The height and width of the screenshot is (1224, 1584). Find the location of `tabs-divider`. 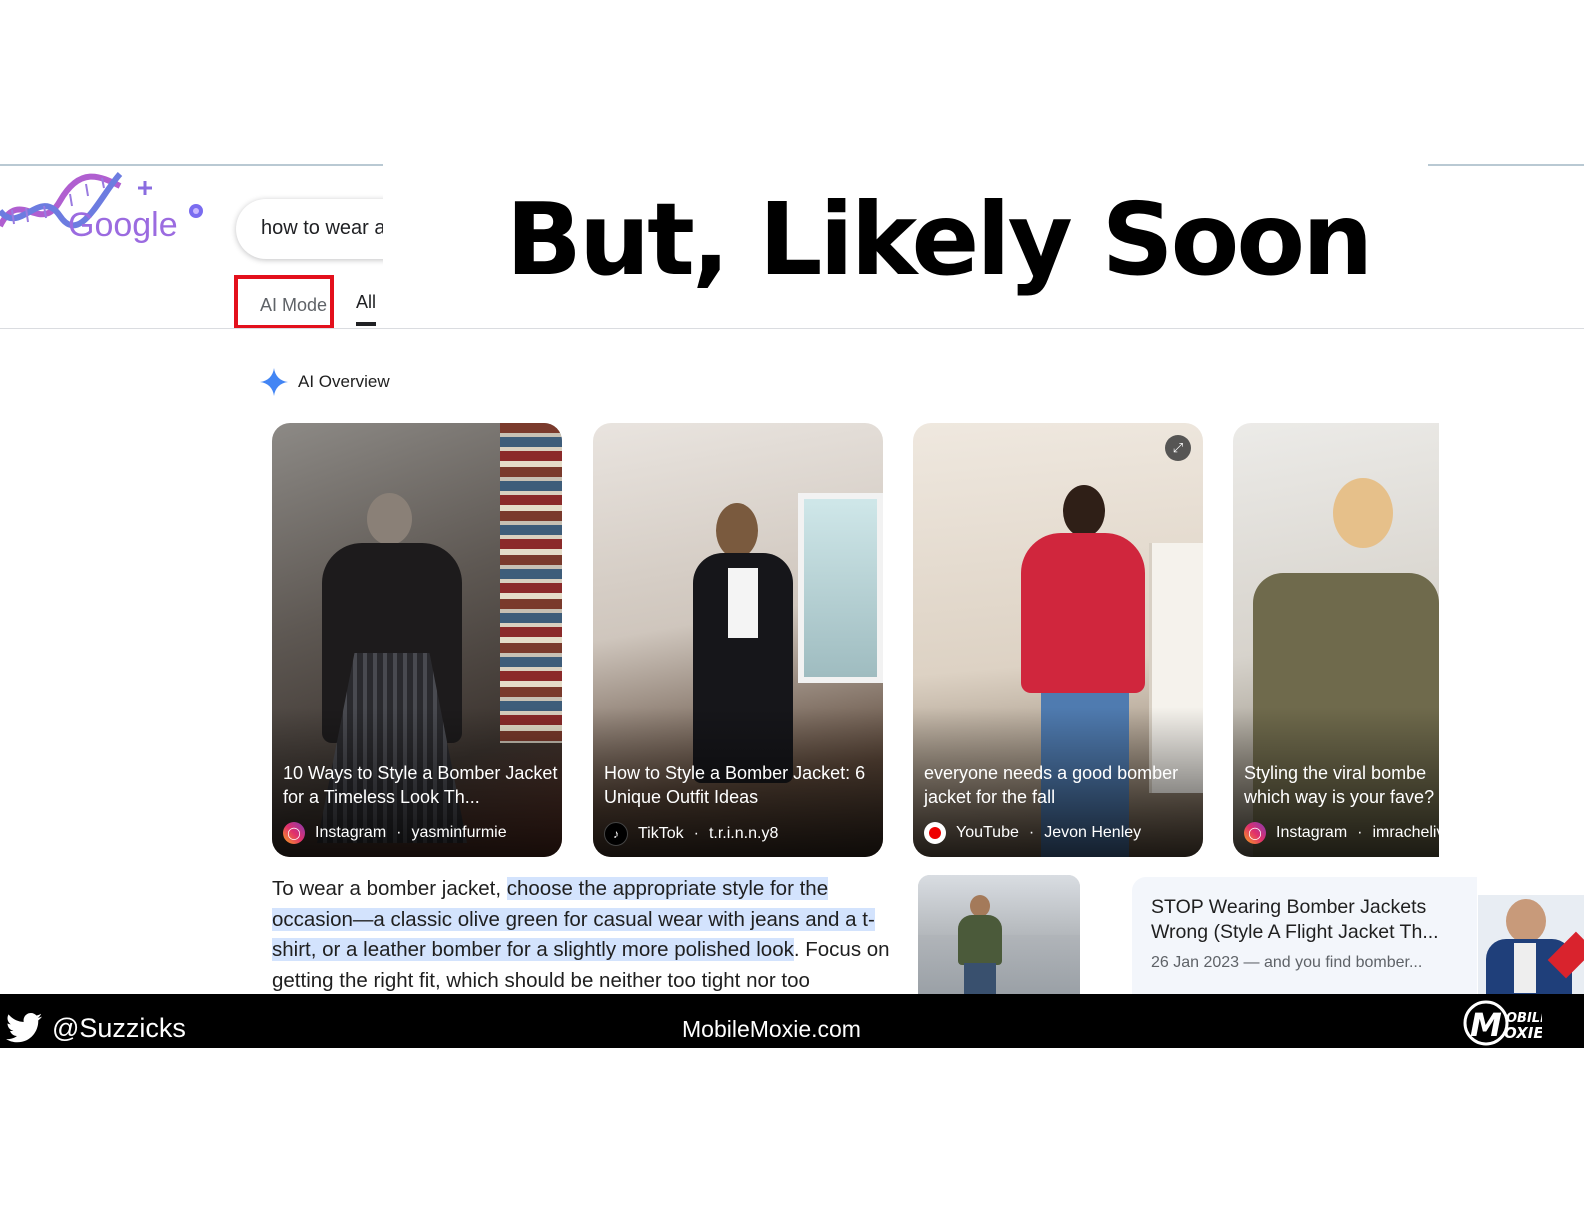

tabs-divider is located at coordinates (792, 328).